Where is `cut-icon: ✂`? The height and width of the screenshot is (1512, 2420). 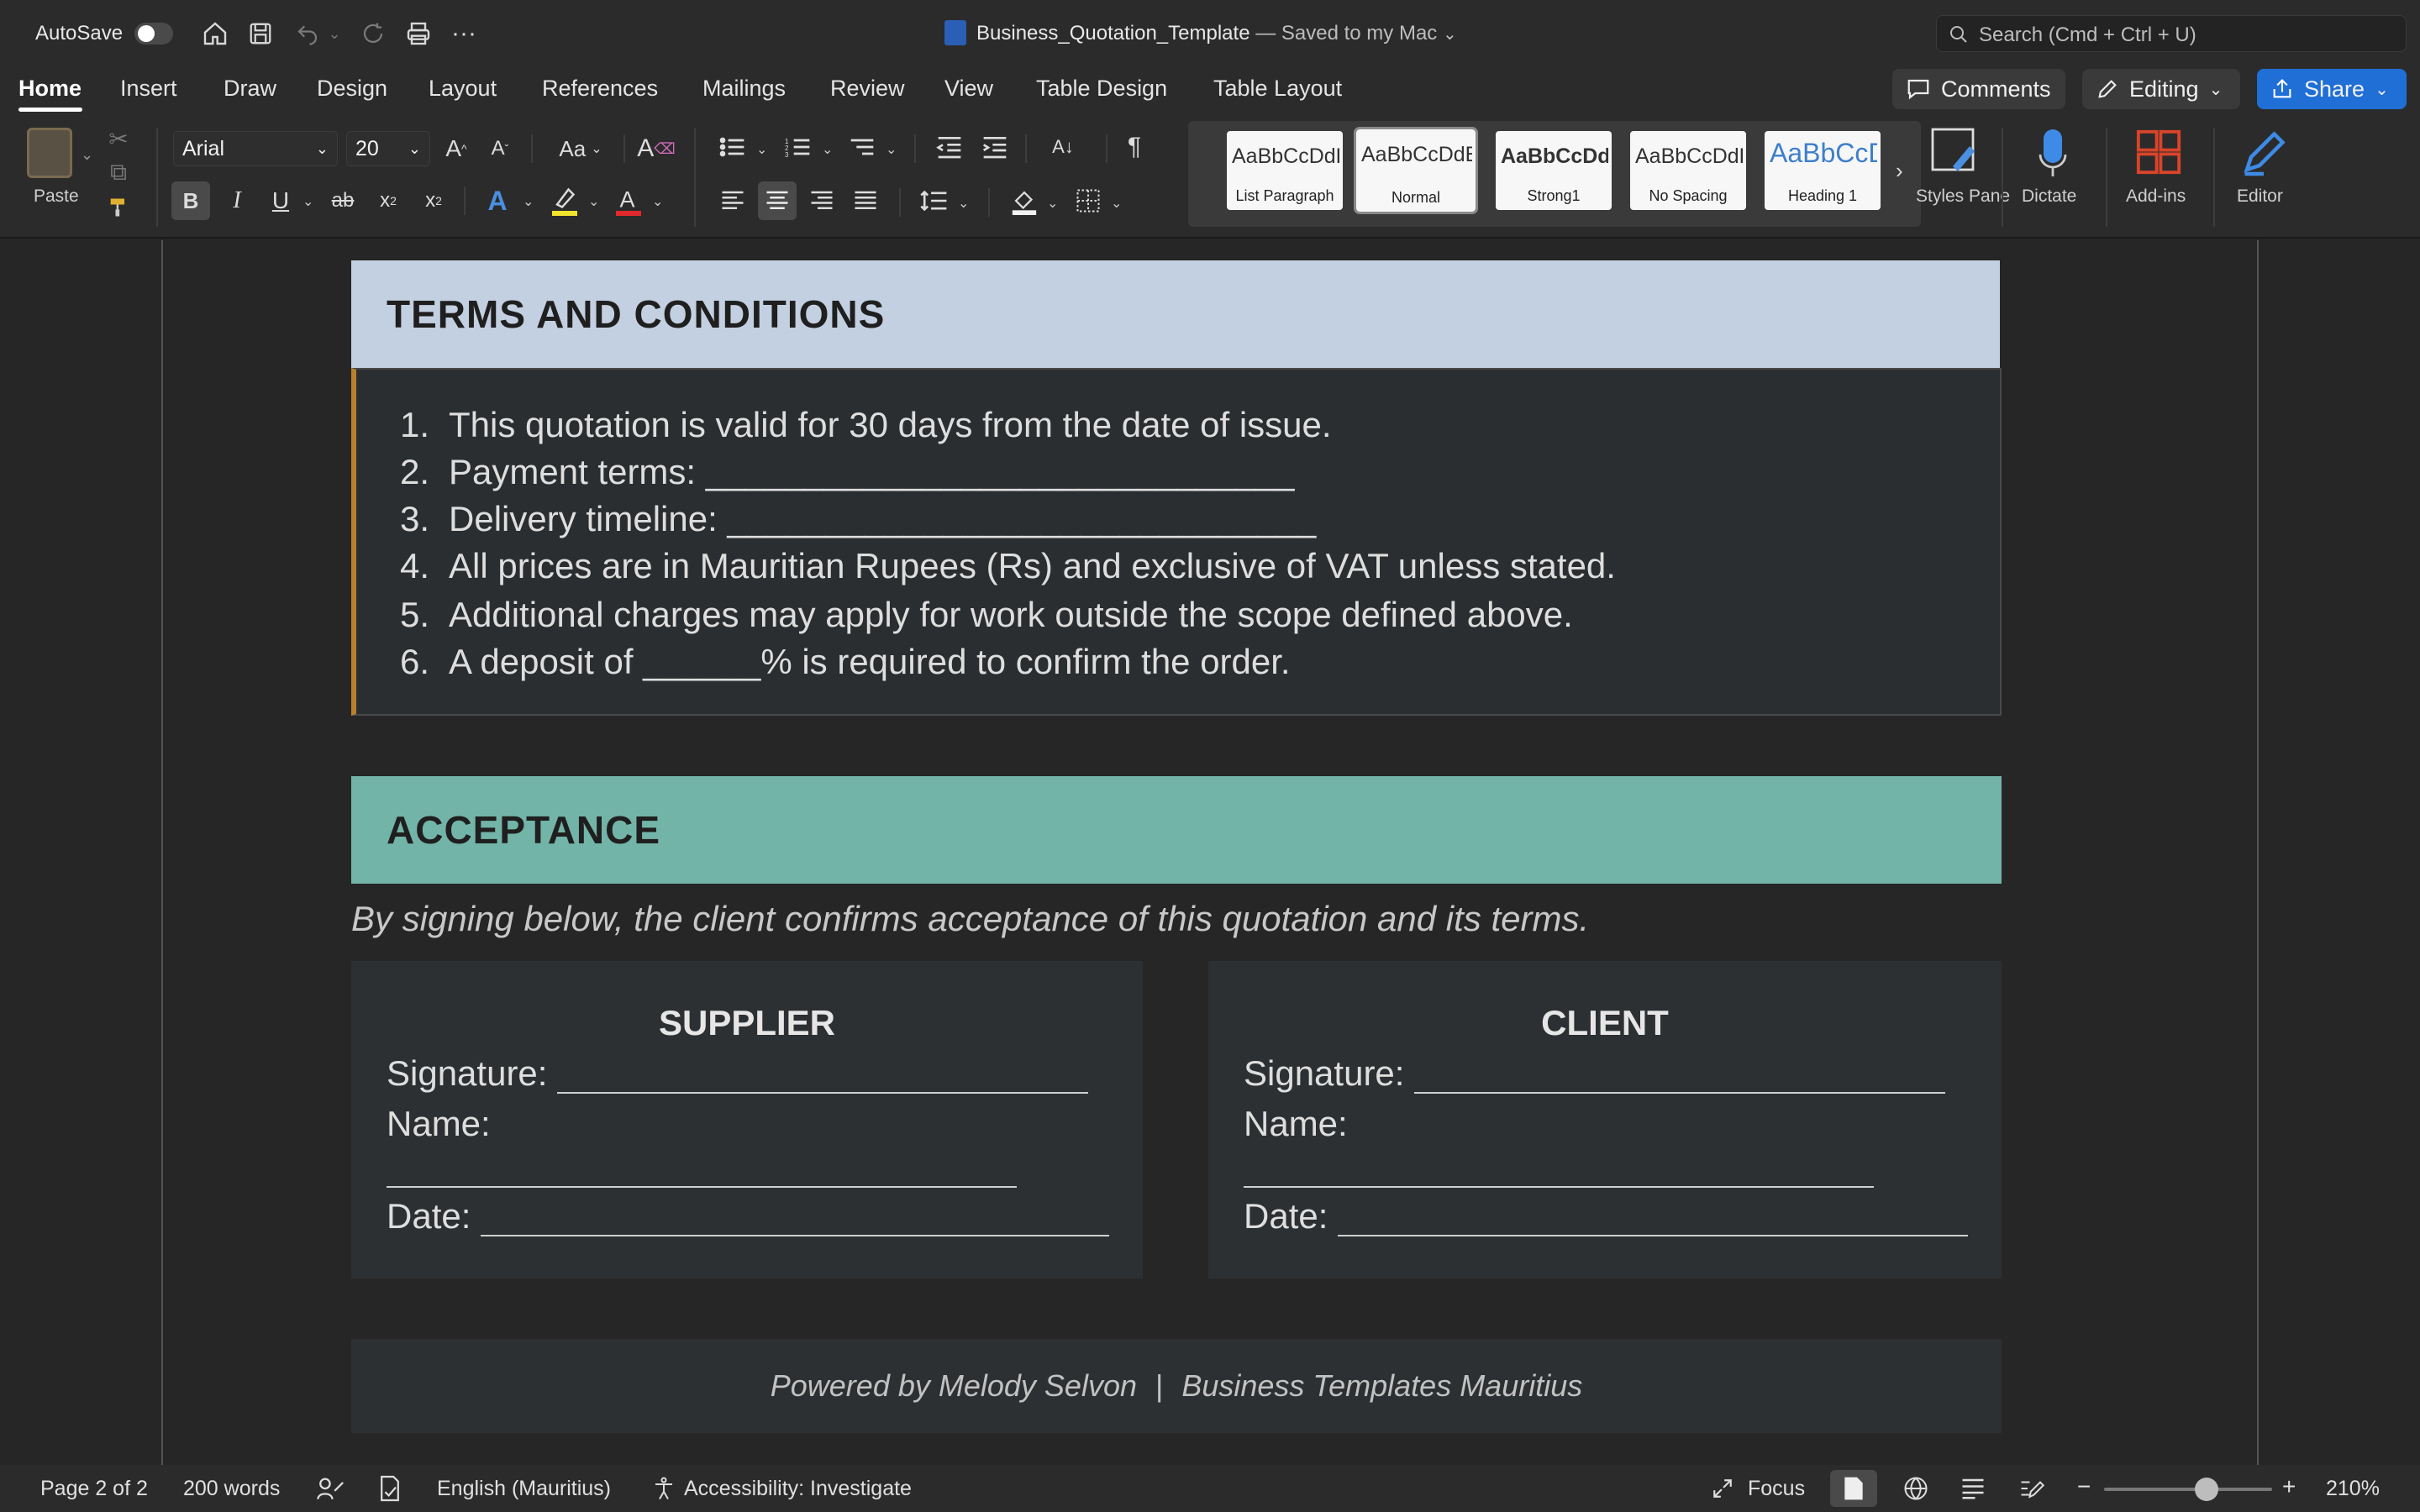 cut-icon: ✂ is located at coordinates (118, 139).